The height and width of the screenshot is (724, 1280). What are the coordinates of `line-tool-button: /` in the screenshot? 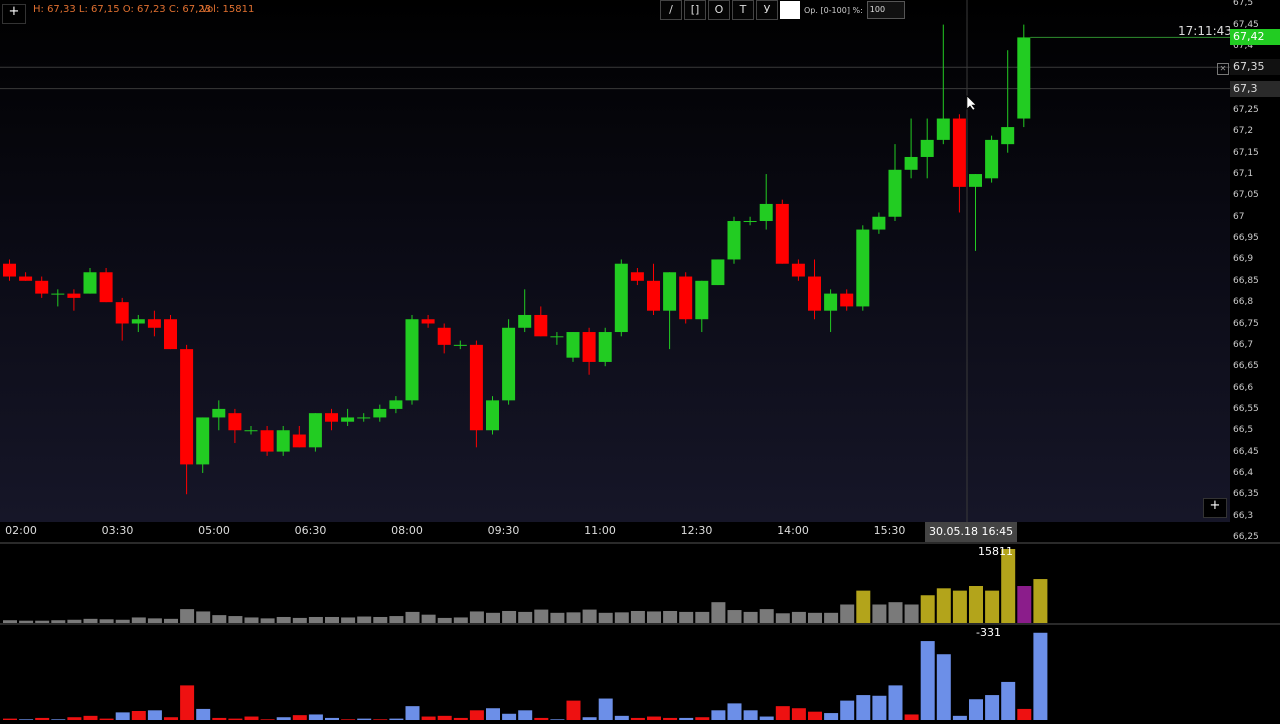 It's located at (671, 10).